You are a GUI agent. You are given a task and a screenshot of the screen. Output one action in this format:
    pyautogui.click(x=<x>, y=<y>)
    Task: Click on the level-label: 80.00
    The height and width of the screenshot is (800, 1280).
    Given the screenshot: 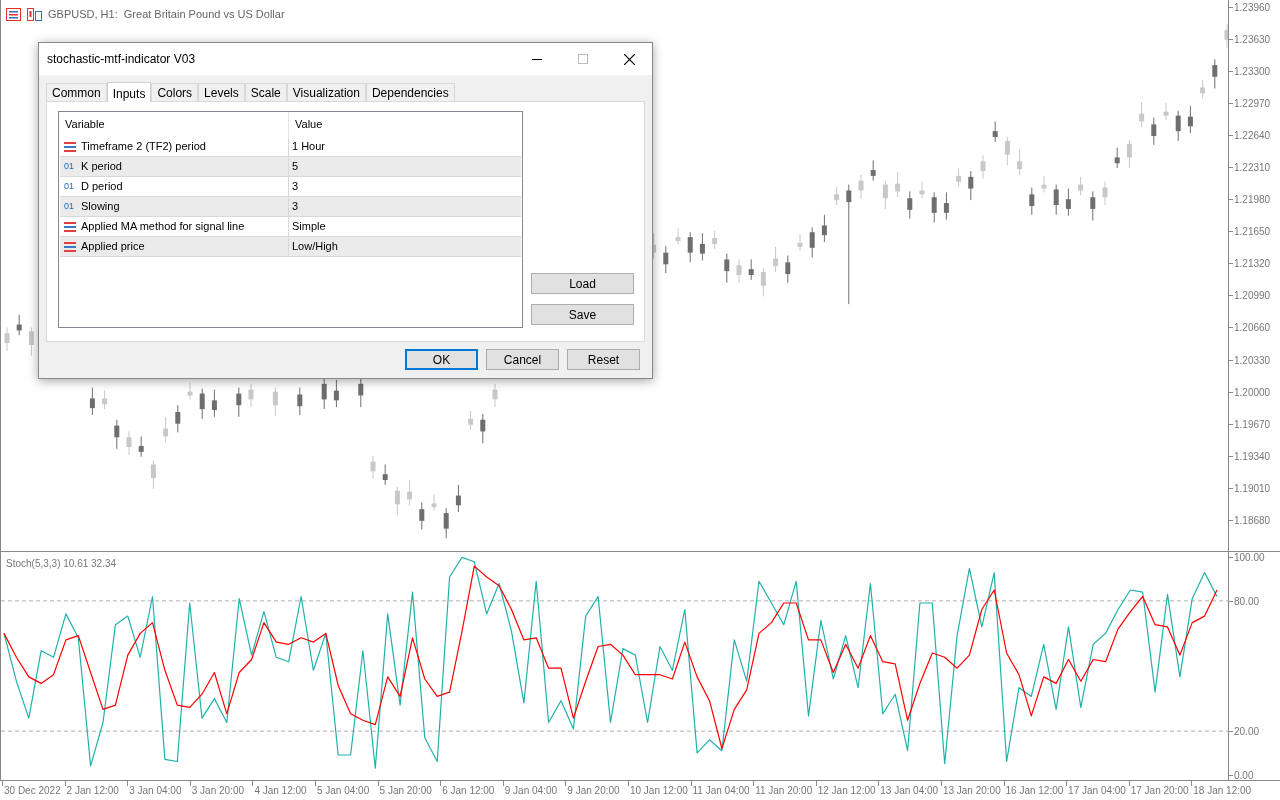 What is the action you would take?
    pyautogui.click(x=1247, y=601)
    